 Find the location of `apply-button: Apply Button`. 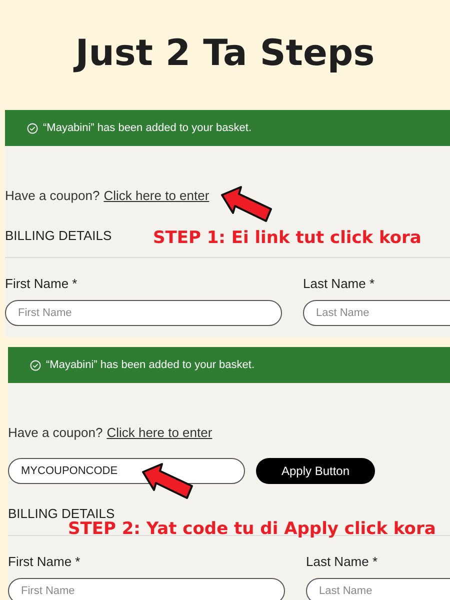

apply-button: Apply Button is located at coordinates (315, 471).